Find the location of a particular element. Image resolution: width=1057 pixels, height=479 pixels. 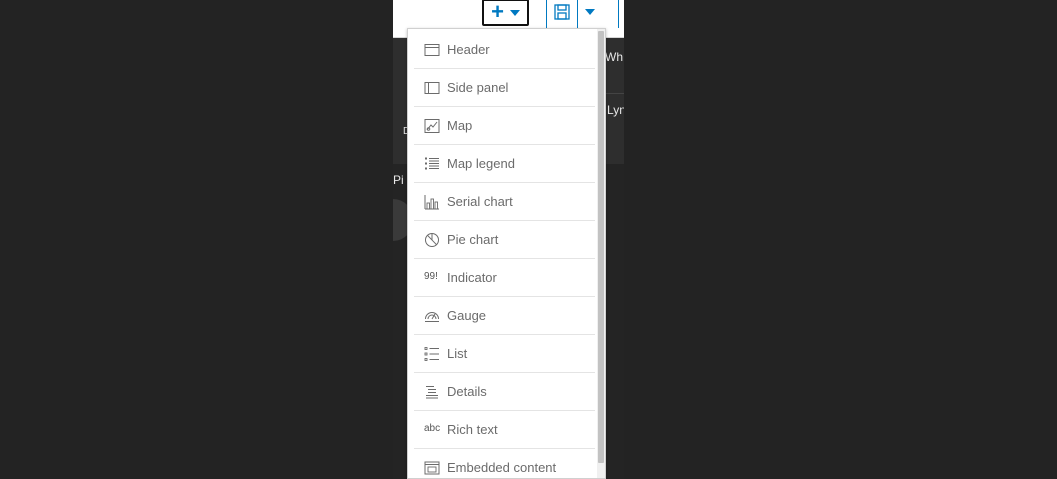

menu-item-header: Header is located at coordinates (504, 50).